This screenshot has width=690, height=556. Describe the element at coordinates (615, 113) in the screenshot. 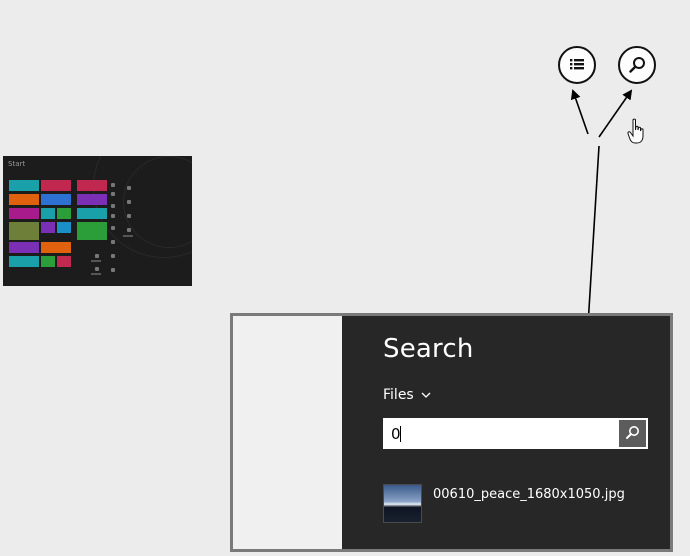

I see `arrow-to-search` at that location.